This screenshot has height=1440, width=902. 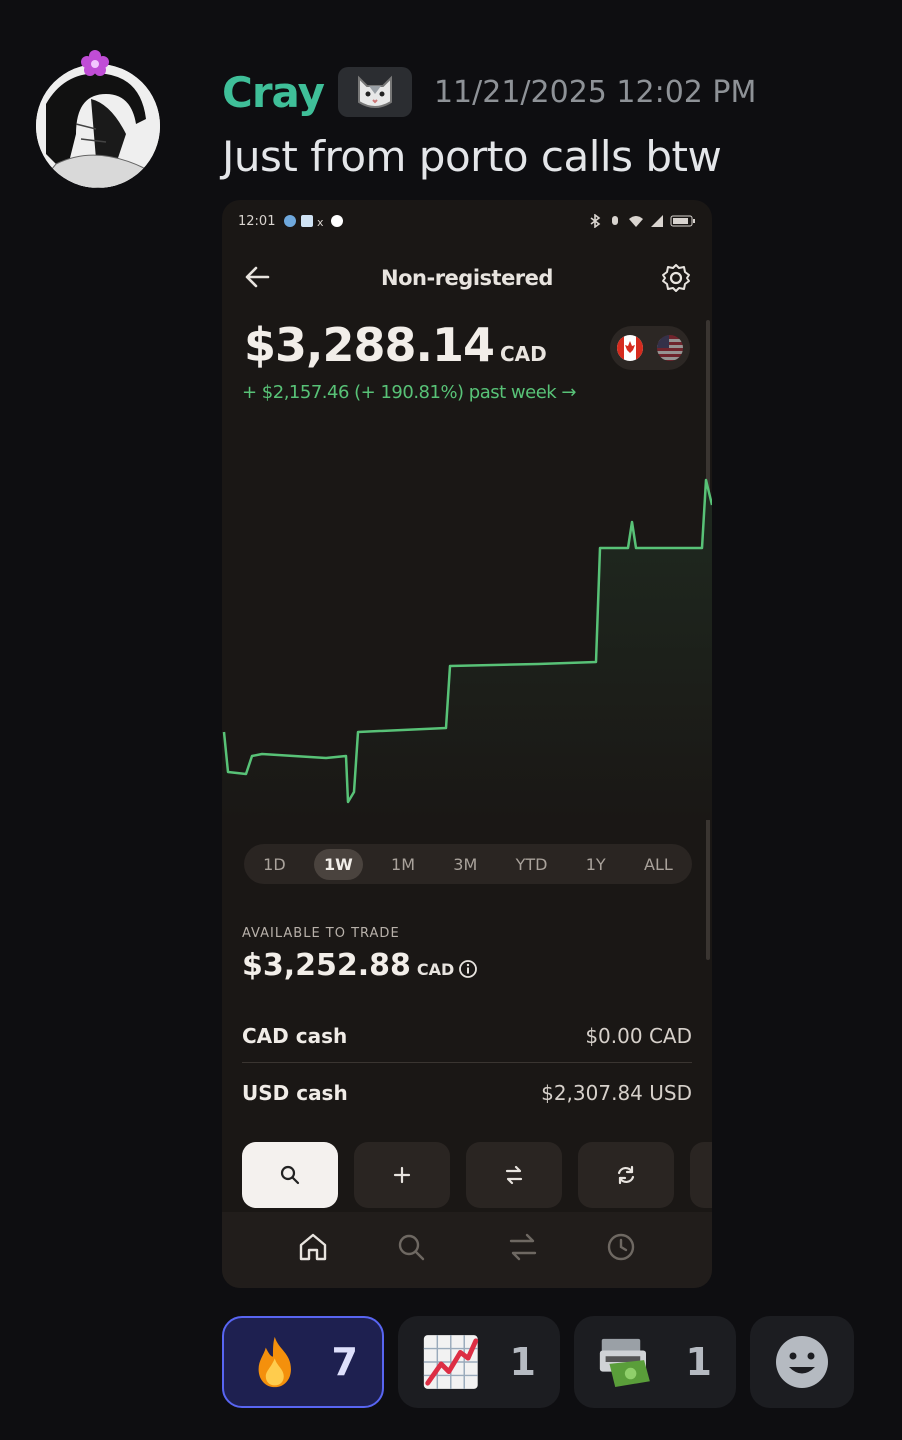 What do you see at coordinates (295, 1036) in the screenshot?
I see `cash-label: CAD cash` at bounding box center [295, 1036].